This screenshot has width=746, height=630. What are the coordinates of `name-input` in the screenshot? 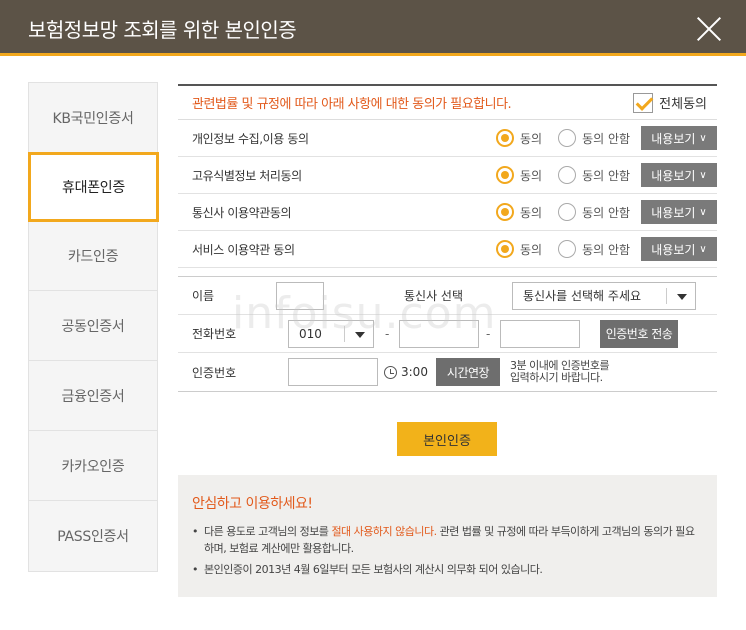 It's located at (300, 295).